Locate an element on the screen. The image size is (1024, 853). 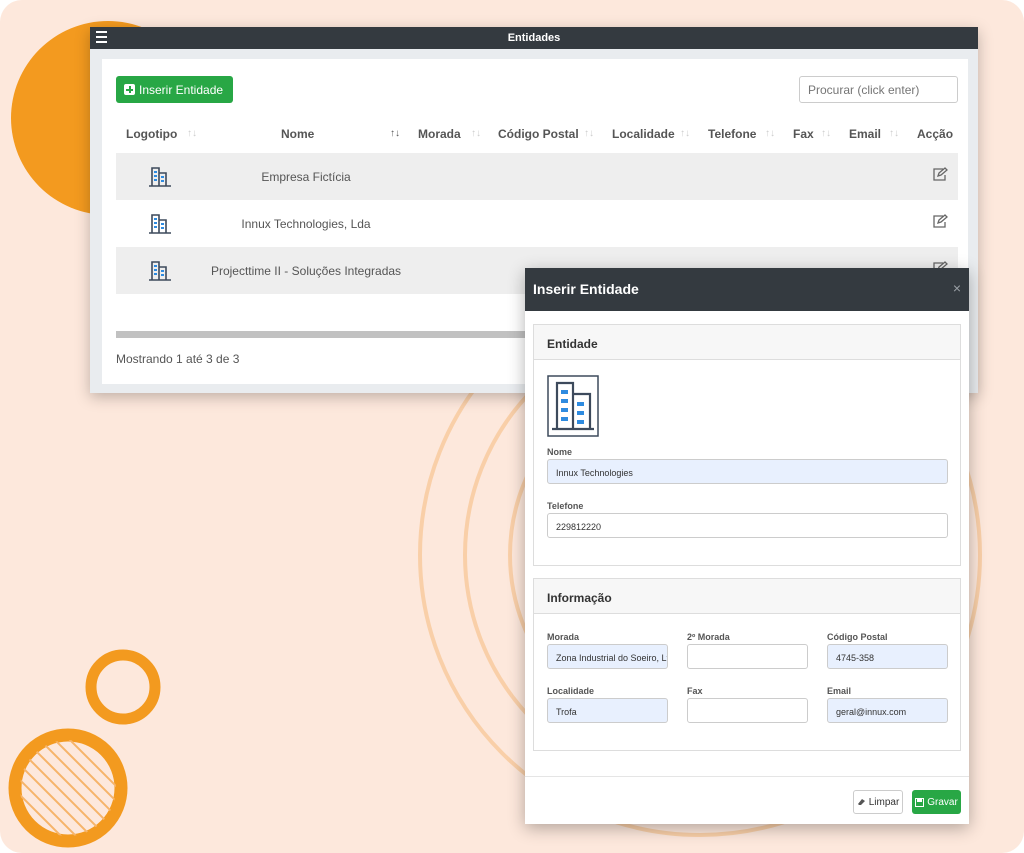
morada-field: Zona Industrial do Soeiro, Lt is located at coordinates (607, 656).